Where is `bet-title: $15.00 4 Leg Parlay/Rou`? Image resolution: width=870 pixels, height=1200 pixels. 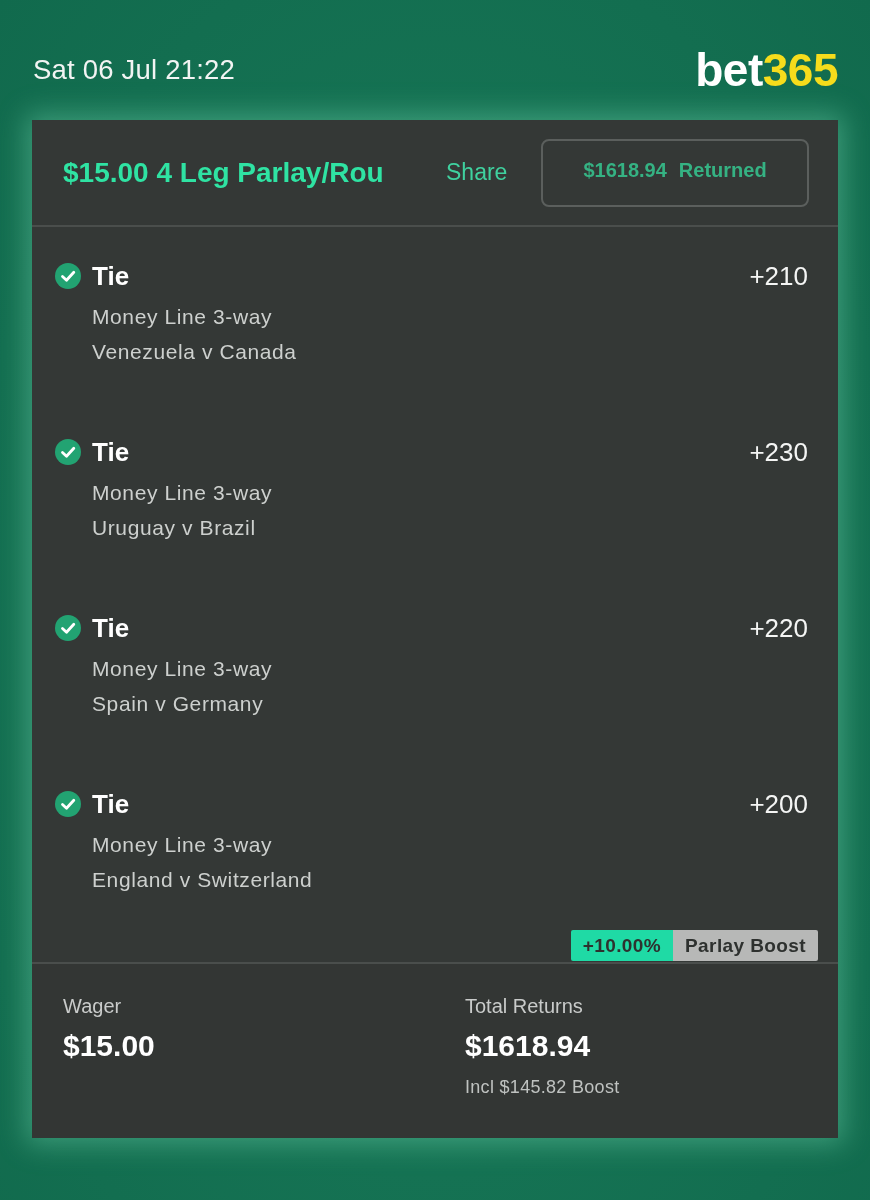
bet-title: $15.00 4 Leg Parlay/Rou is located at coordinates (224, 172).